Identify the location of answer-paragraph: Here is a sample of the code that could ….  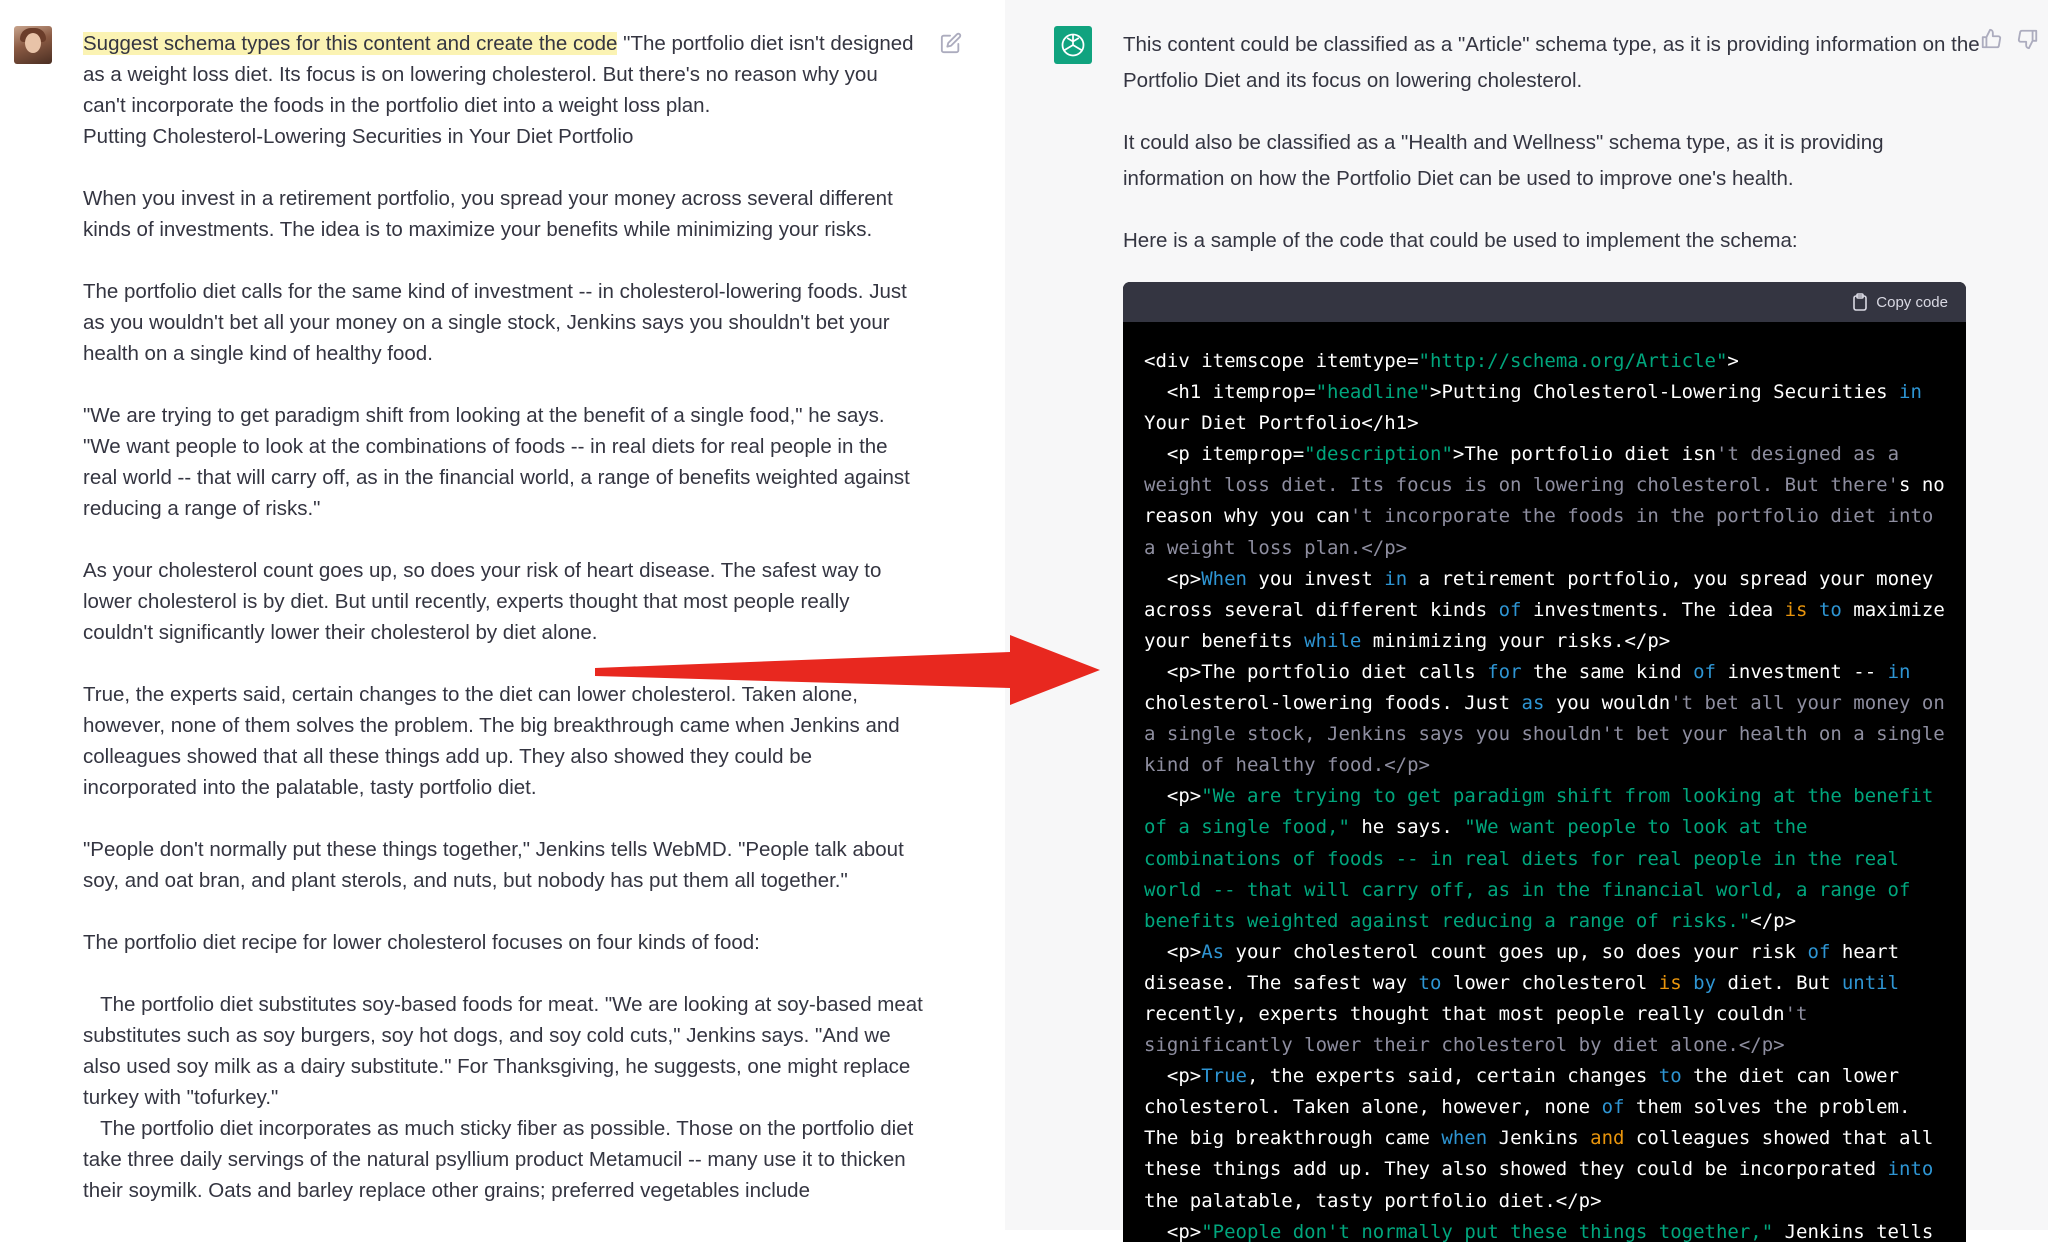
(1460, 240).